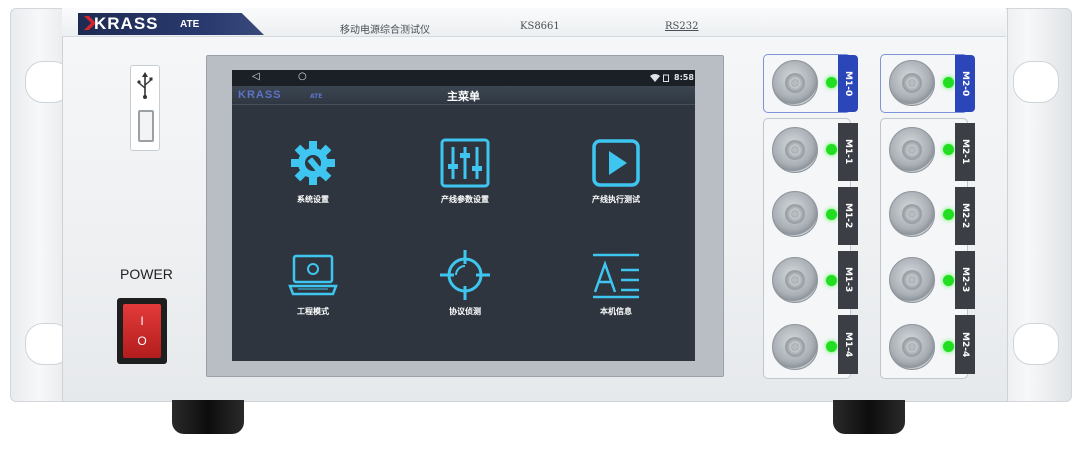 Image resolution: width=1080 pixels, height=449 pixels. I want to click on usb-port, so click(145, 108).